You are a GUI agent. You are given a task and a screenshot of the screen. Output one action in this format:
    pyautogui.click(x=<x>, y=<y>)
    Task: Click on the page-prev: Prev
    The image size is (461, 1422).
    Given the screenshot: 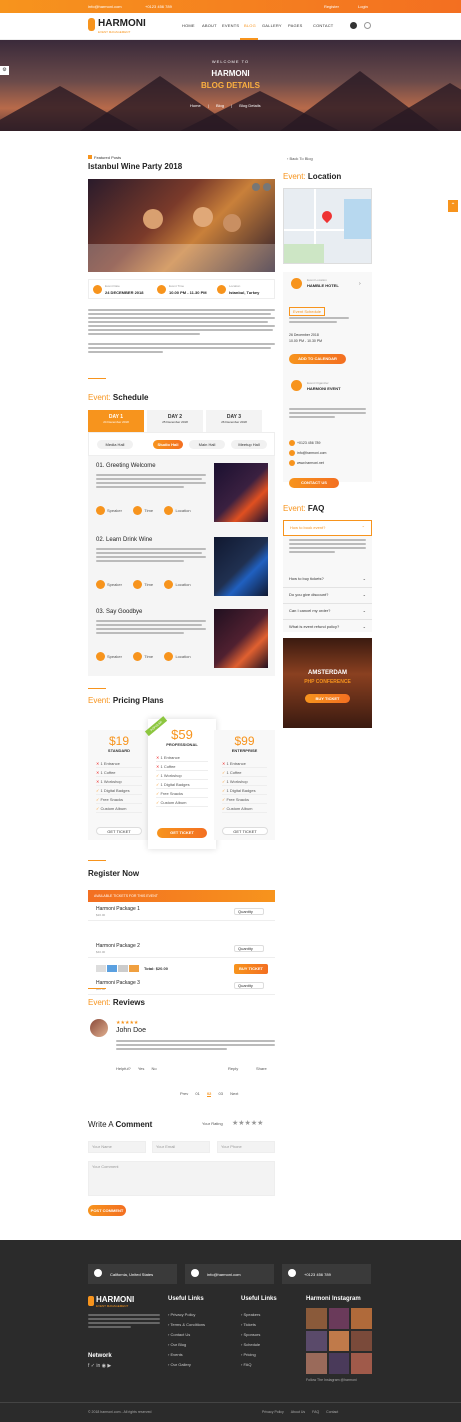 What is the action you would take?
    pyautogui.click(x=184, y=1093)
    